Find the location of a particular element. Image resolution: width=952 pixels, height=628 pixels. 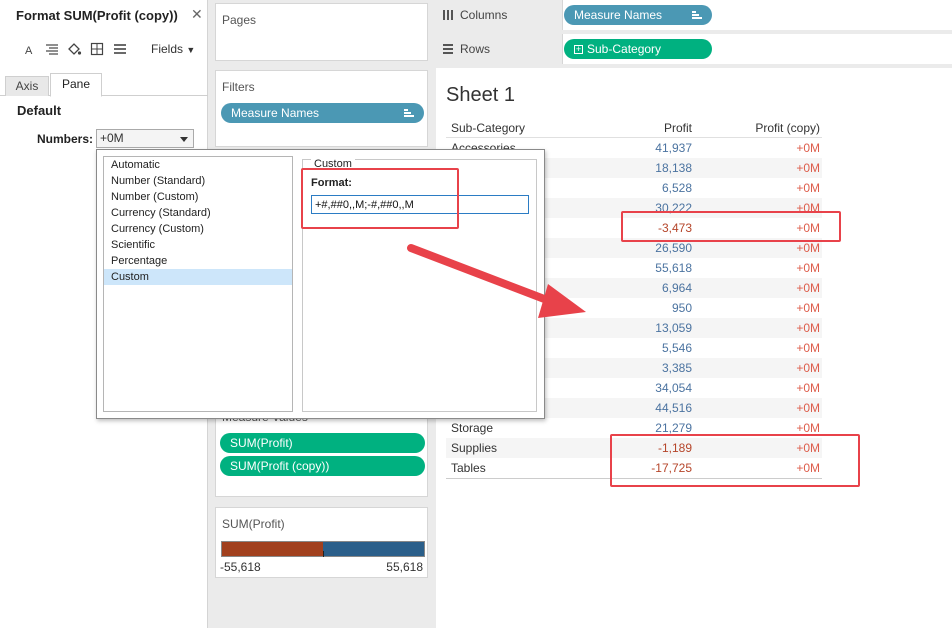

arrow-shaft is located at coordinates (485, 276).